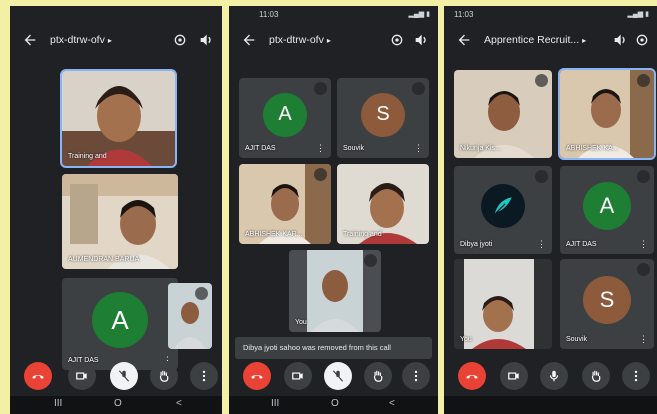  I want to click on participant-video, so click(118, 118).